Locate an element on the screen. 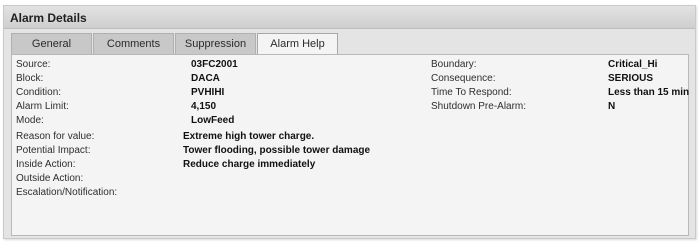 This screenshot has height=243, width=699. escalation-notification-label: Escalation/Notification: is located at coordinates (67, 192).